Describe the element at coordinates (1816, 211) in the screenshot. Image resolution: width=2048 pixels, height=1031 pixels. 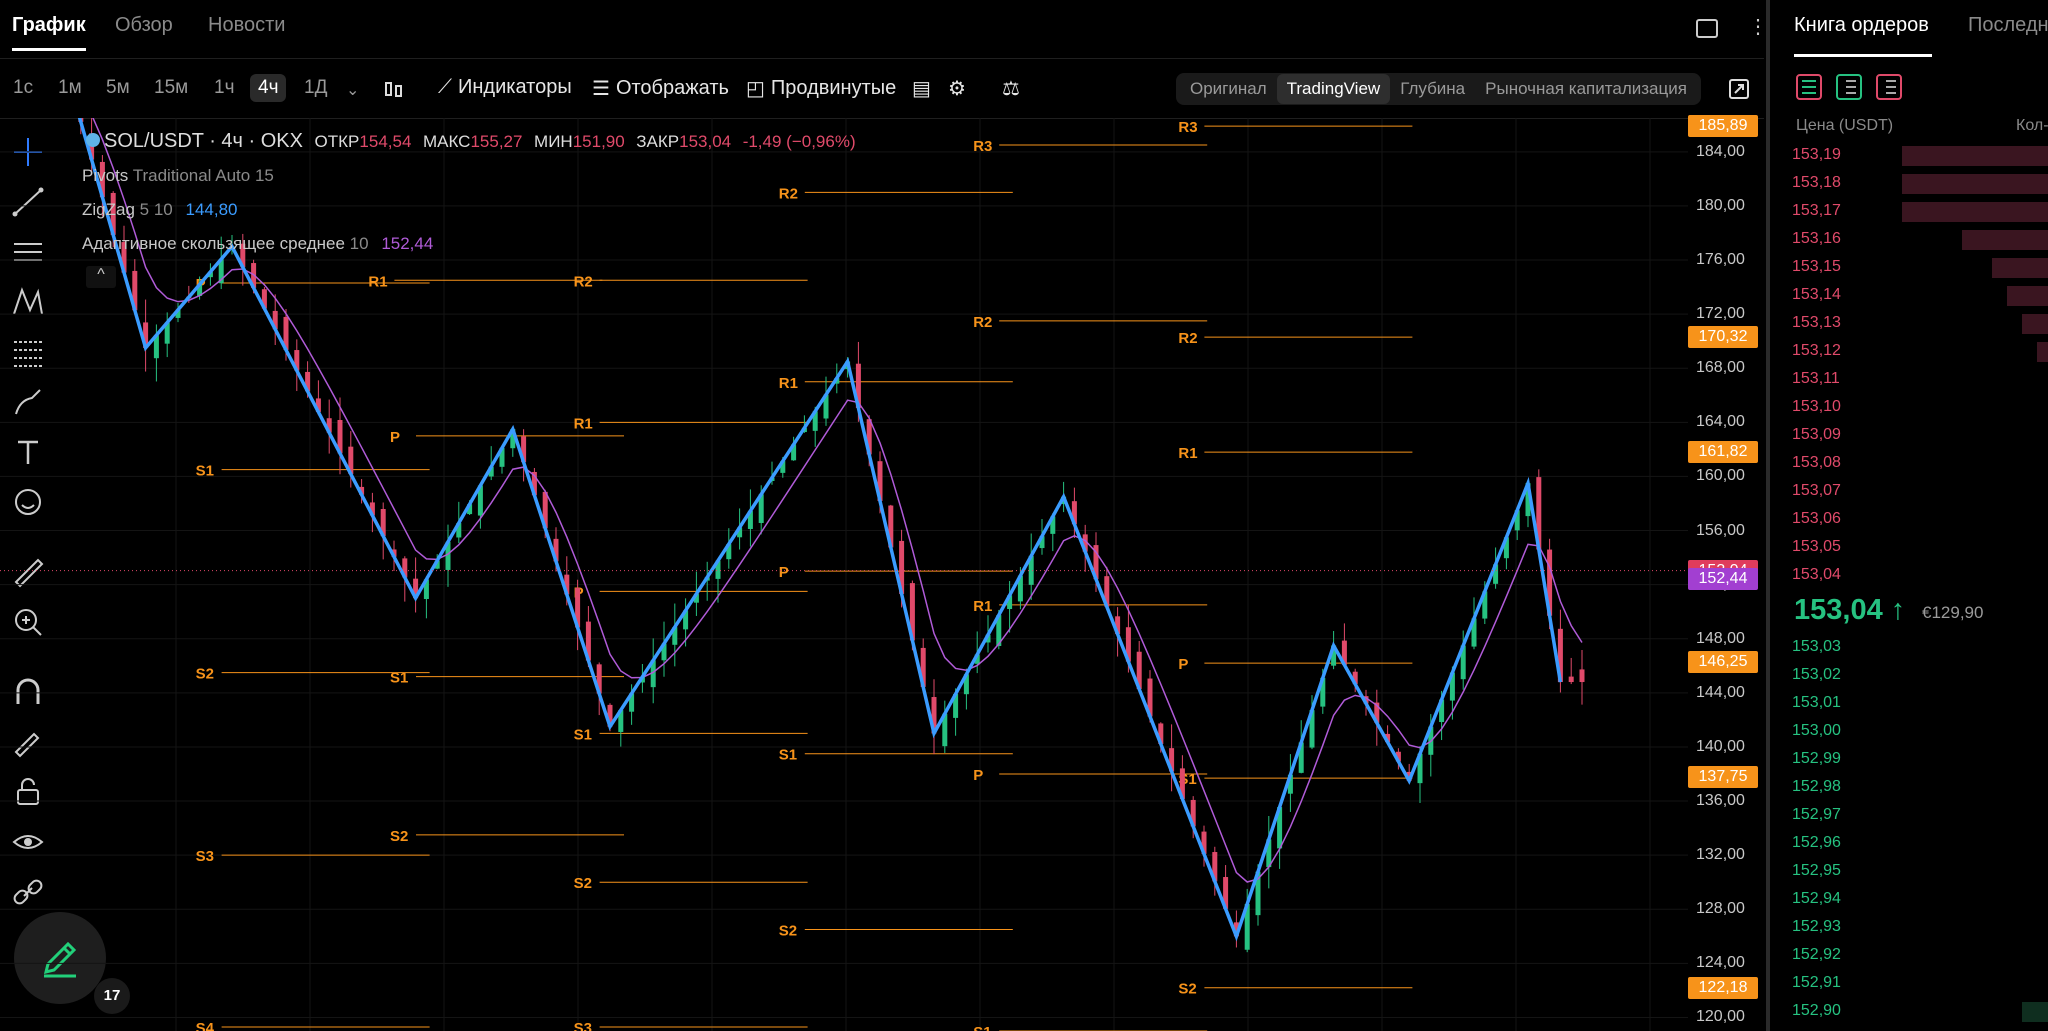
I see `ask-price-row: 153,17` at that location.